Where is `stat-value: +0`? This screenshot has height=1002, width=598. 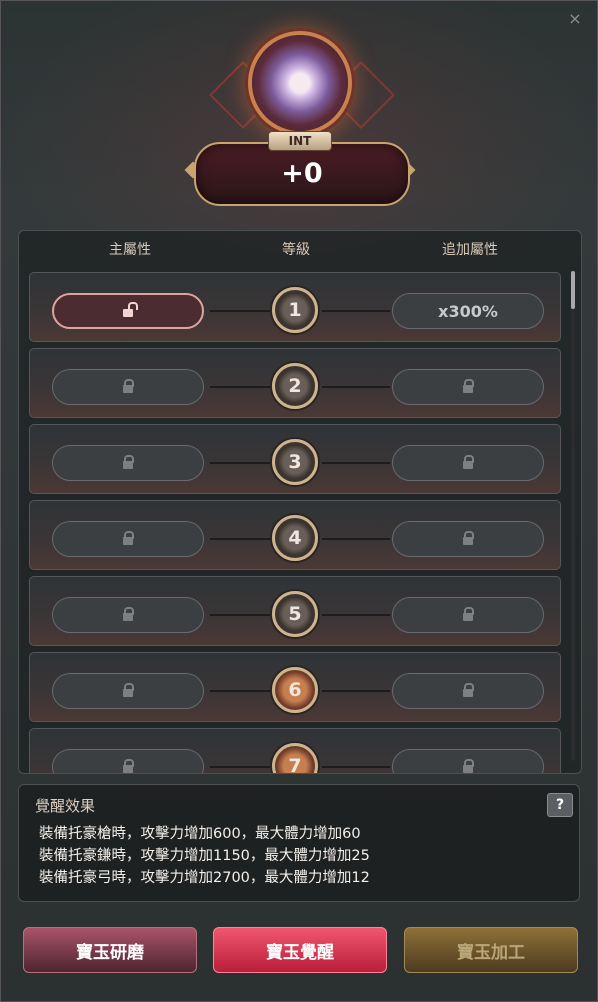
stat-value: +0 is located at coordinates (302, 174).